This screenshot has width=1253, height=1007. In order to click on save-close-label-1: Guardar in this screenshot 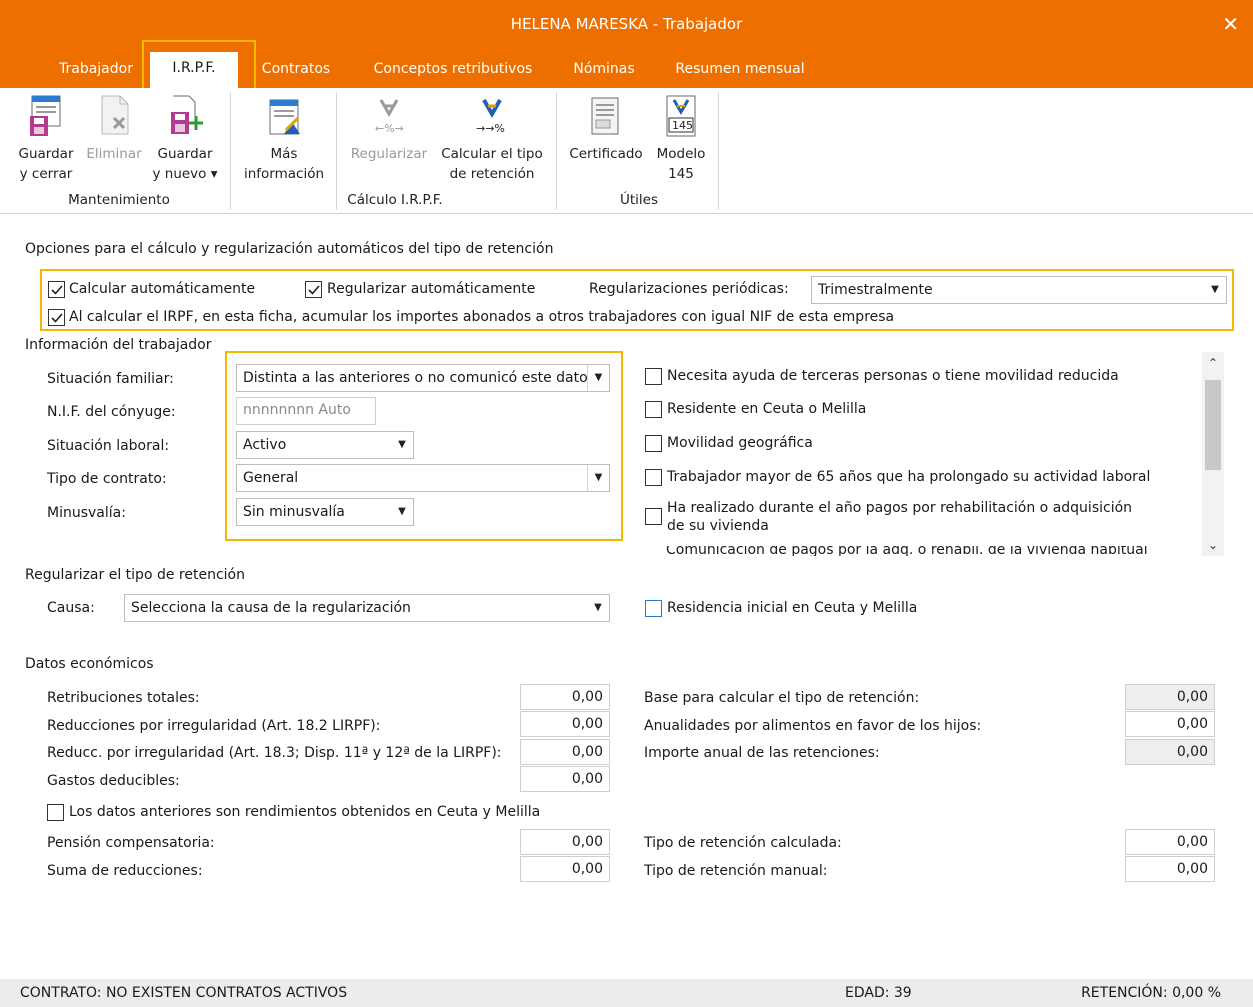, I will do `click(46, 154)`.